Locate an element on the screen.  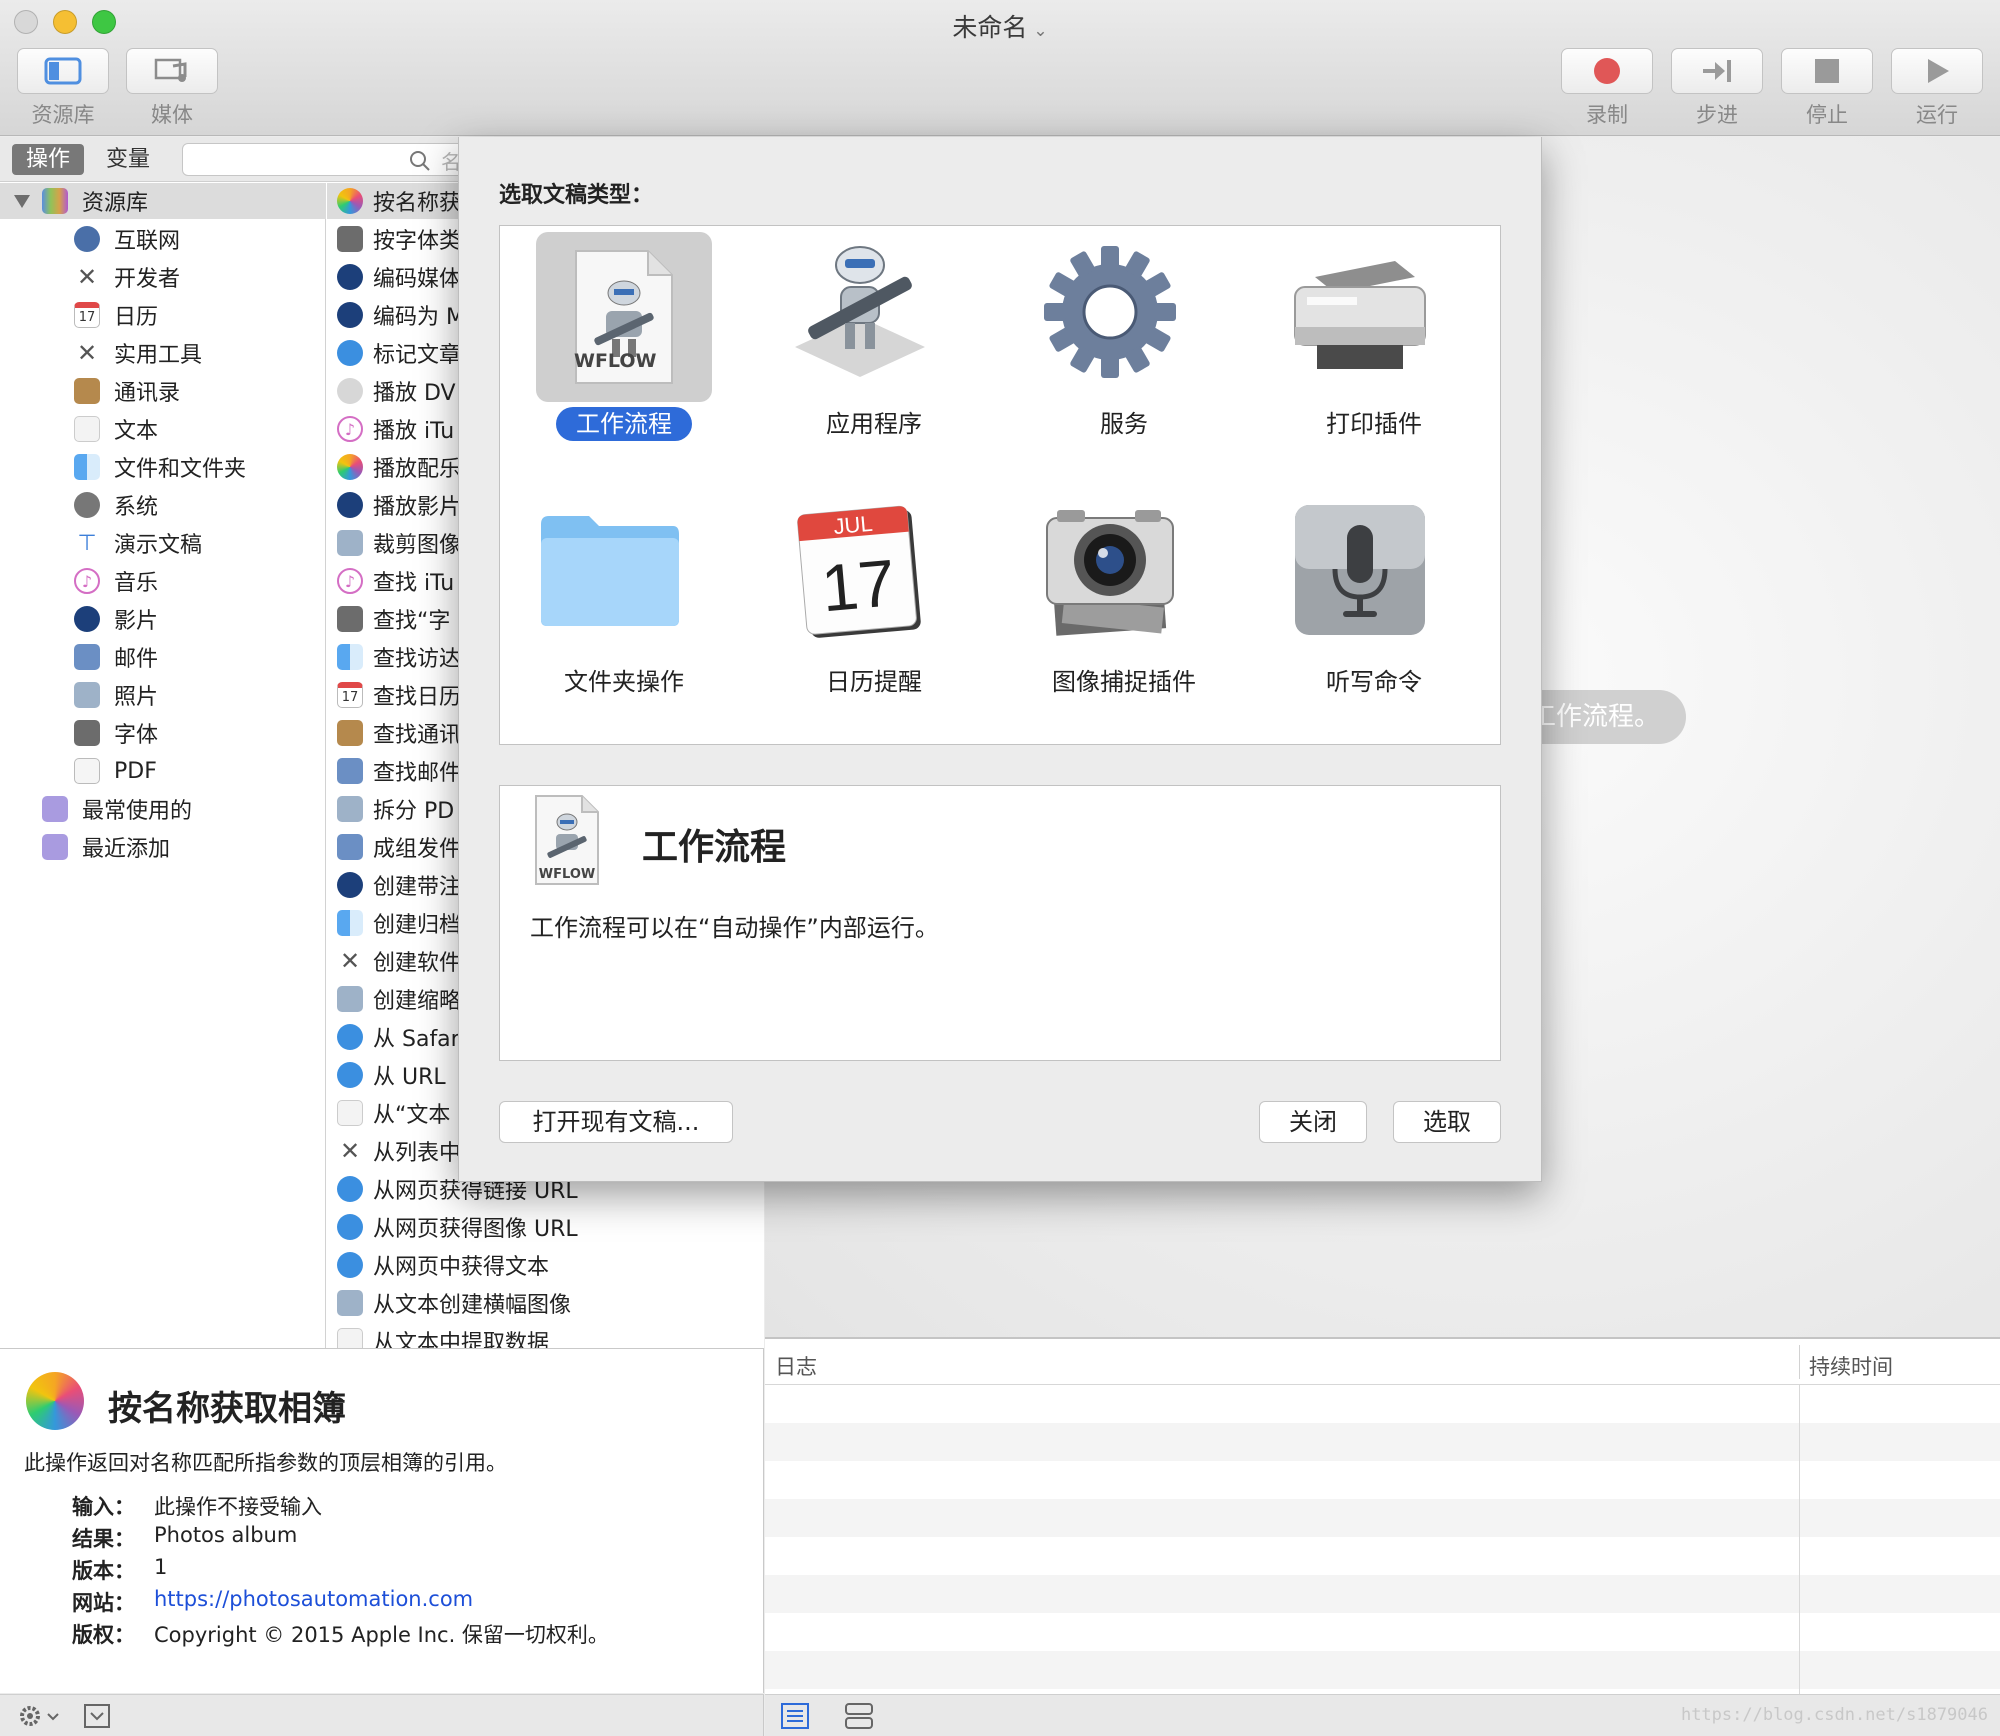
list-view-icon is located at coordinates (795, 1716).